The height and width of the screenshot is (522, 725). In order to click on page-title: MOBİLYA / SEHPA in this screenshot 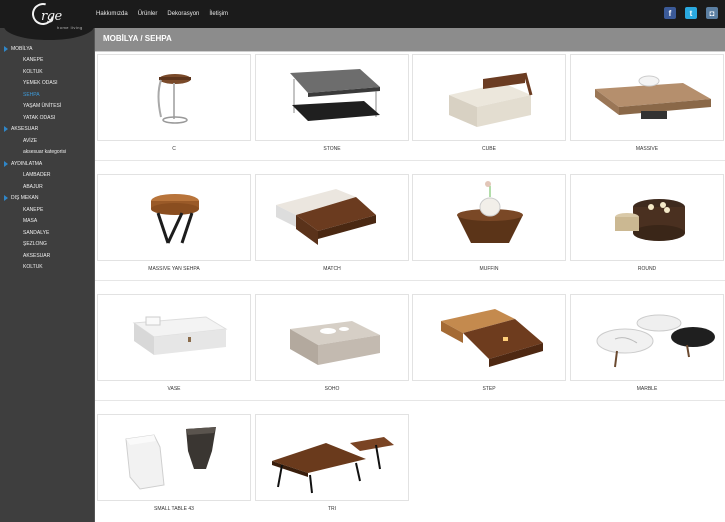, I will do `click(137, 38)`.